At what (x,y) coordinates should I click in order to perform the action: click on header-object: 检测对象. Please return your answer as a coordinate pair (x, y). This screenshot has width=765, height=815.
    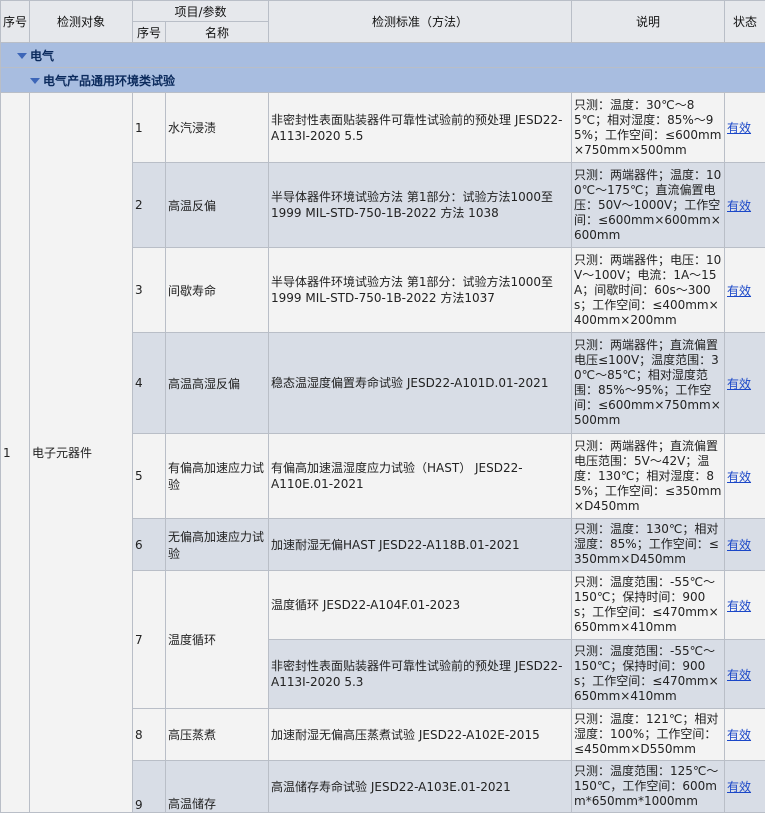
    Looking at the image, I should click on (81, 21).